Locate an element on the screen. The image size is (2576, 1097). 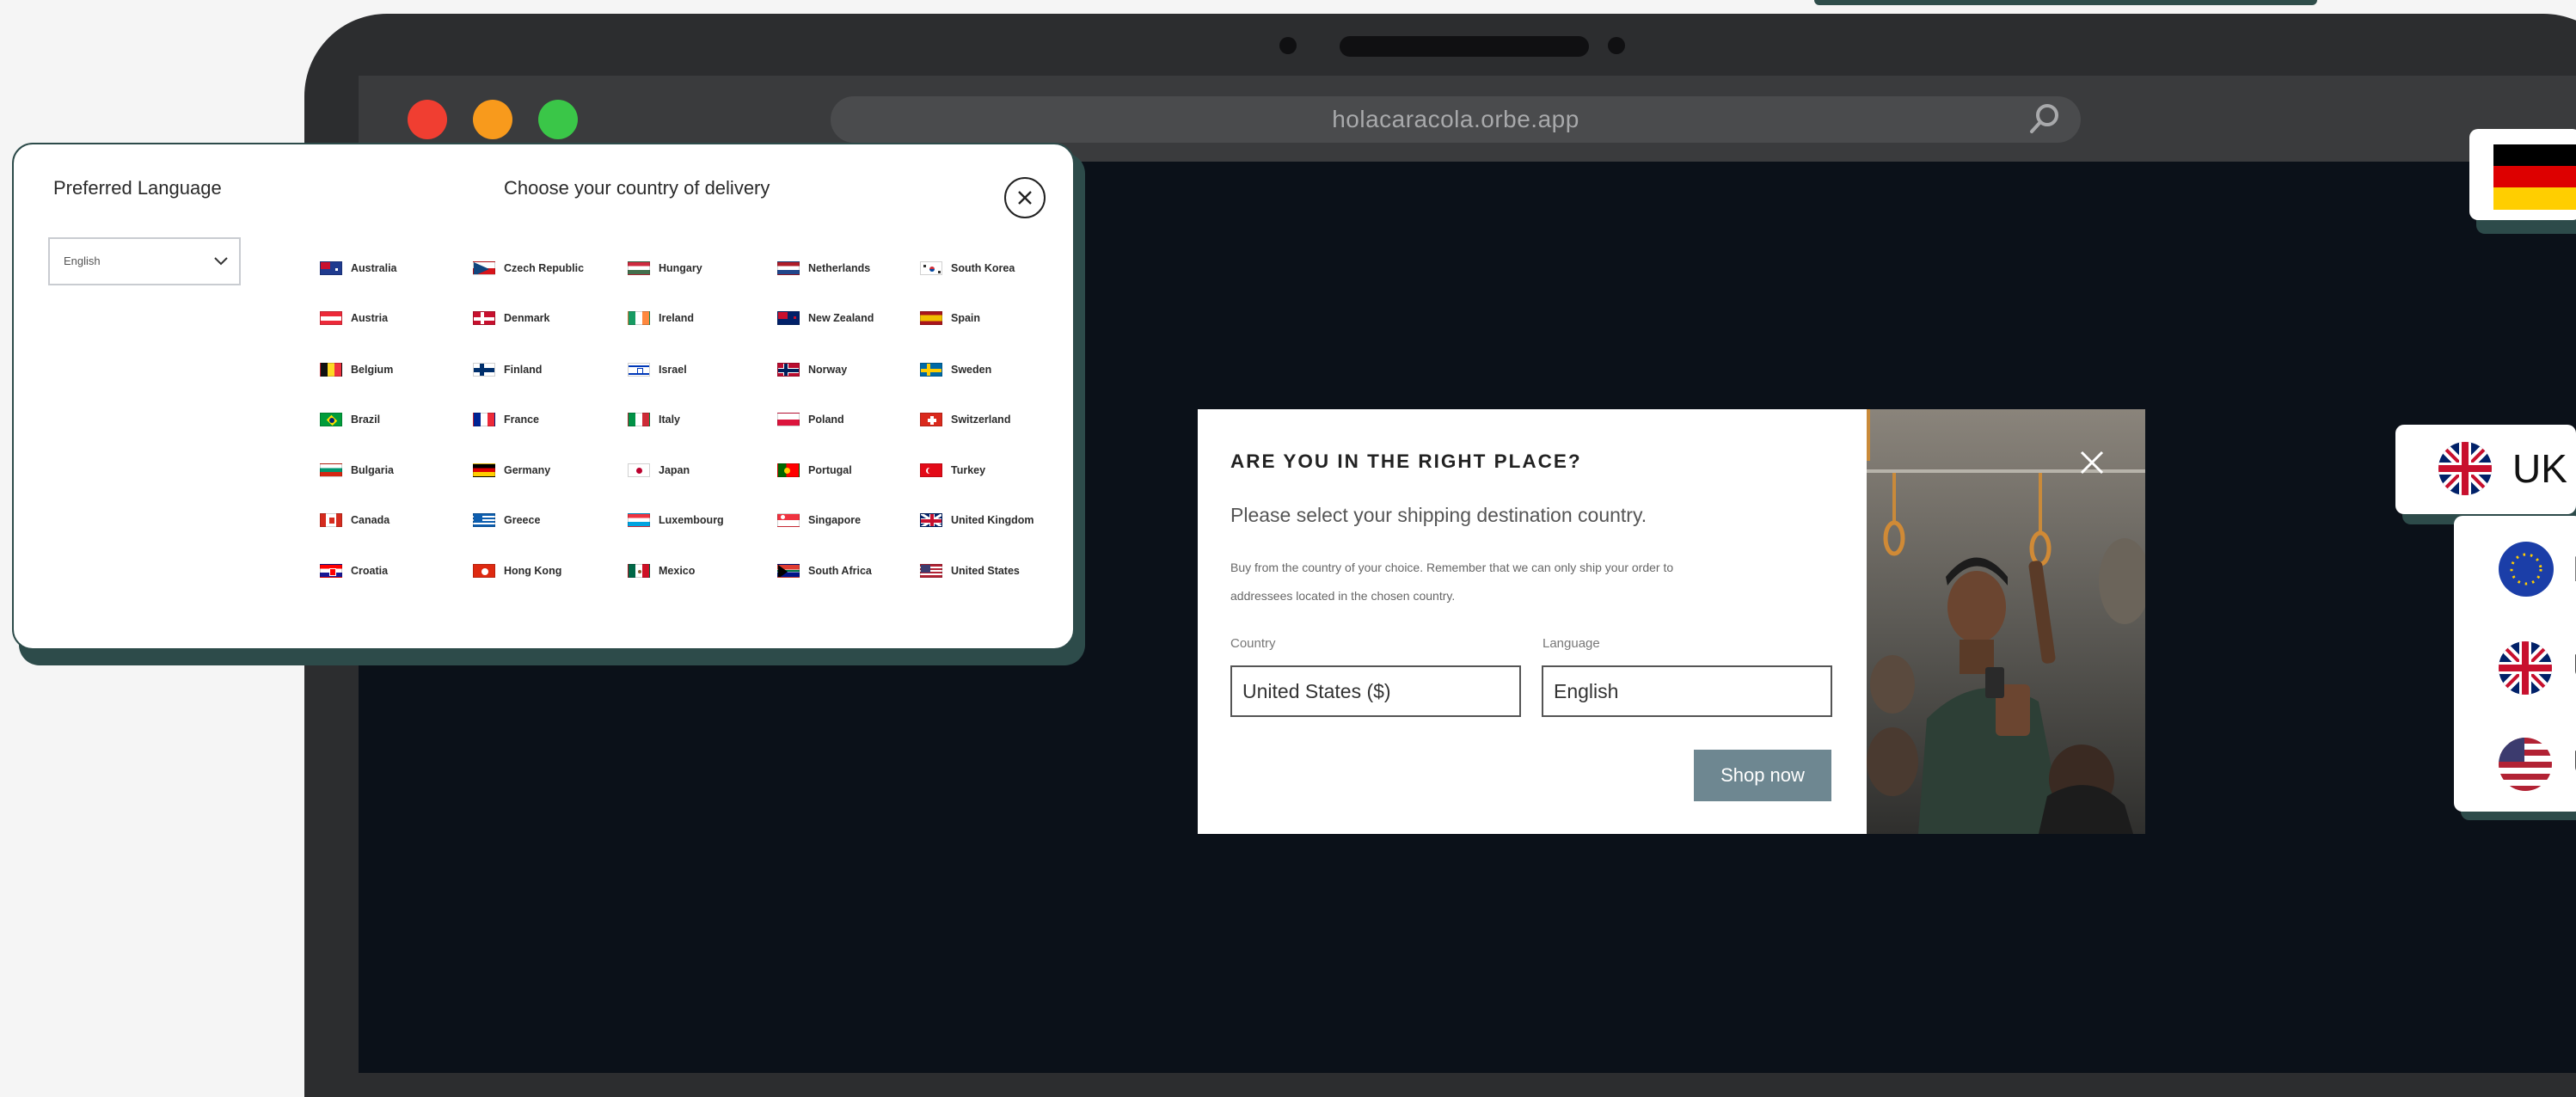
country-option: Singapore is located at coordinates (819, 520).